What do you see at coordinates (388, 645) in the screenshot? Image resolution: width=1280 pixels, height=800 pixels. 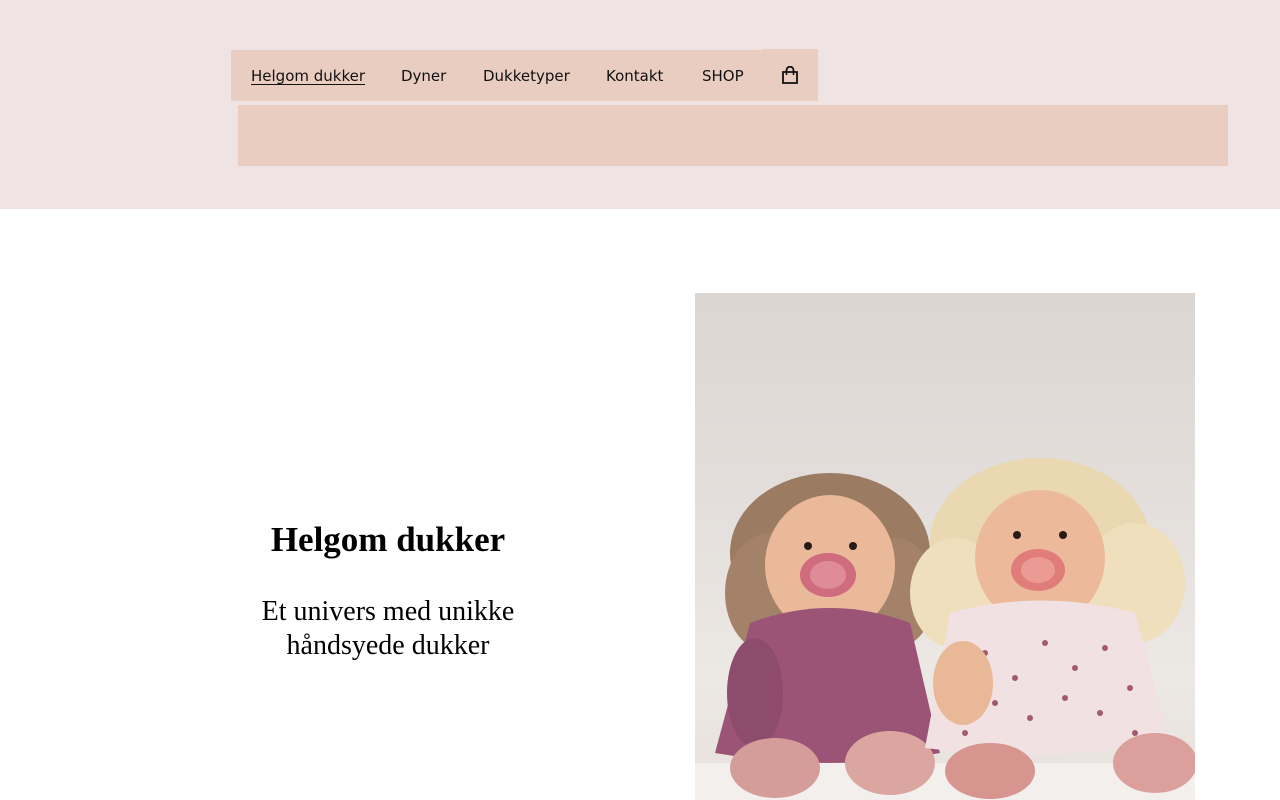 I see `hero-subtitle-line-2: håndsyede dukker` at bounding box center [388, 645].